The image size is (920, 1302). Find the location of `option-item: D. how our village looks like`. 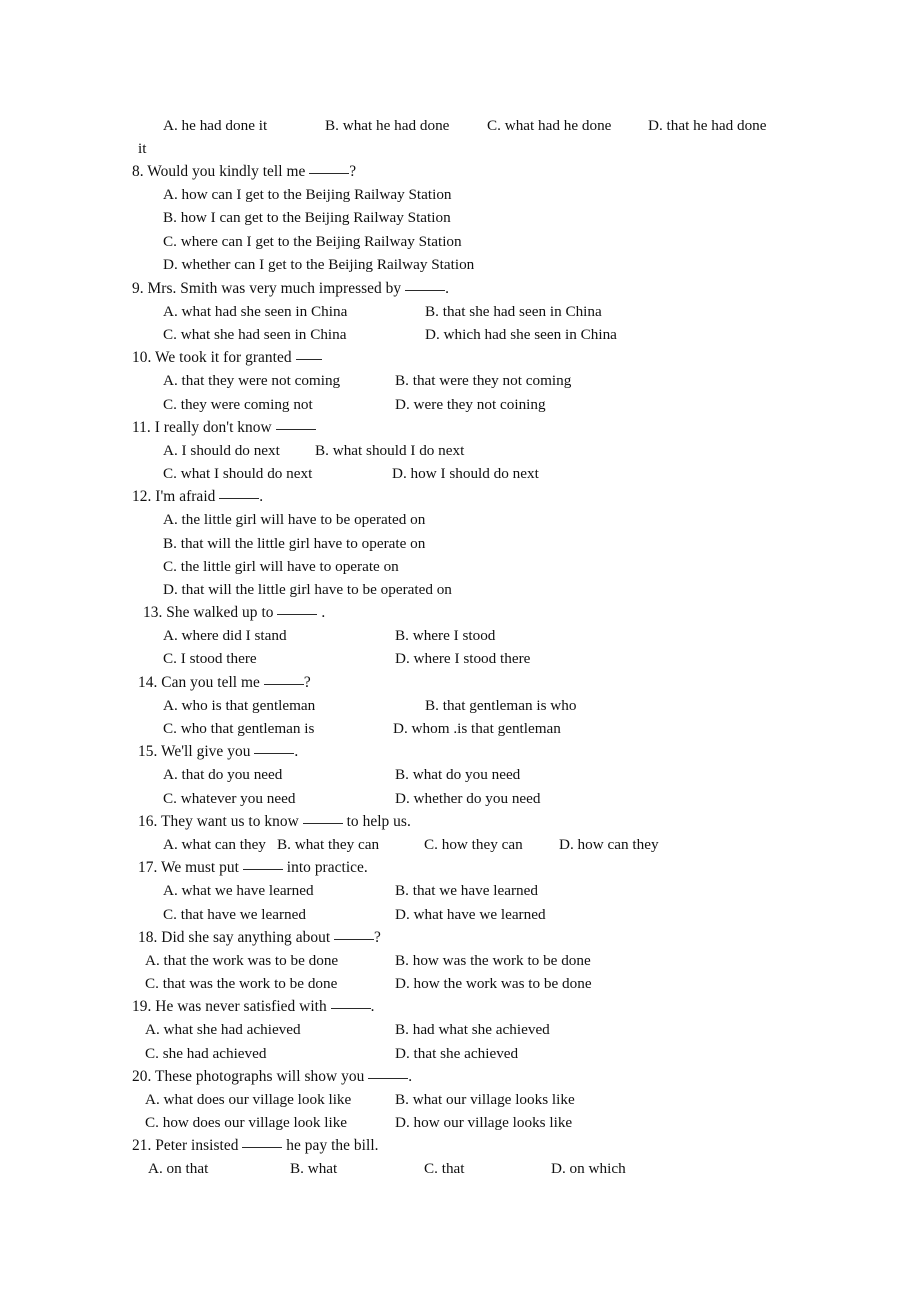

option-item: D. how our village looks like is located at coordinates (484, 1122).